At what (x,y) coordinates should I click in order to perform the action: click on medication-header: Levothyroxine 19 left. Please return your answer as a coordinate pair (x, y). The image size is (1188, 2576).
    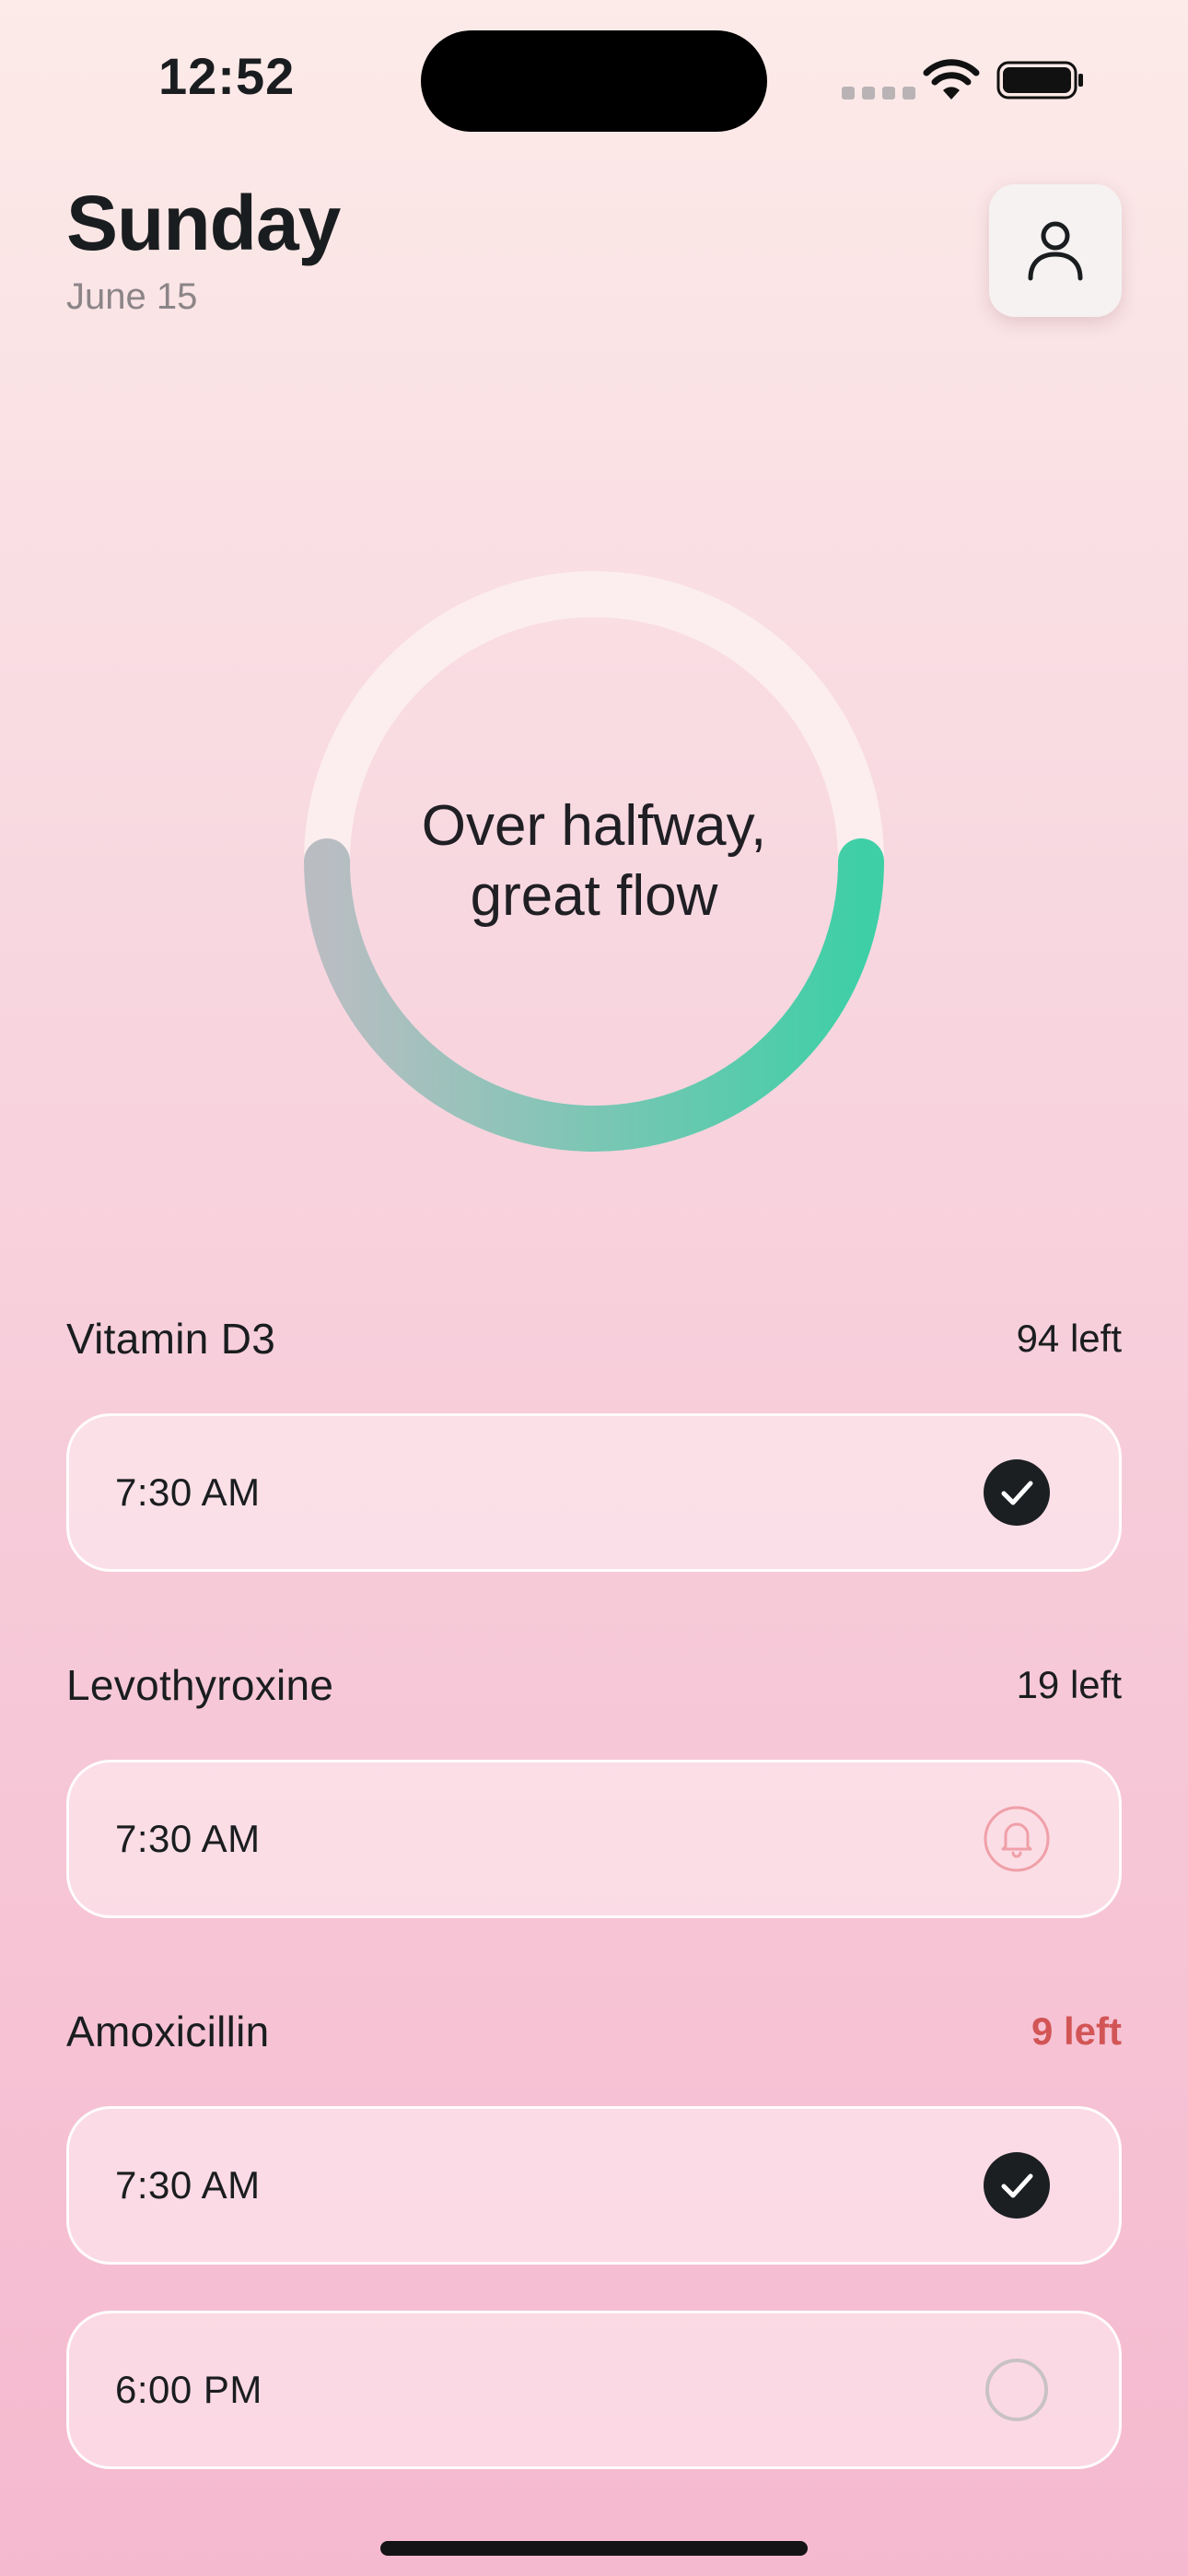
    Looking at the image, I should click on (594, 1685).